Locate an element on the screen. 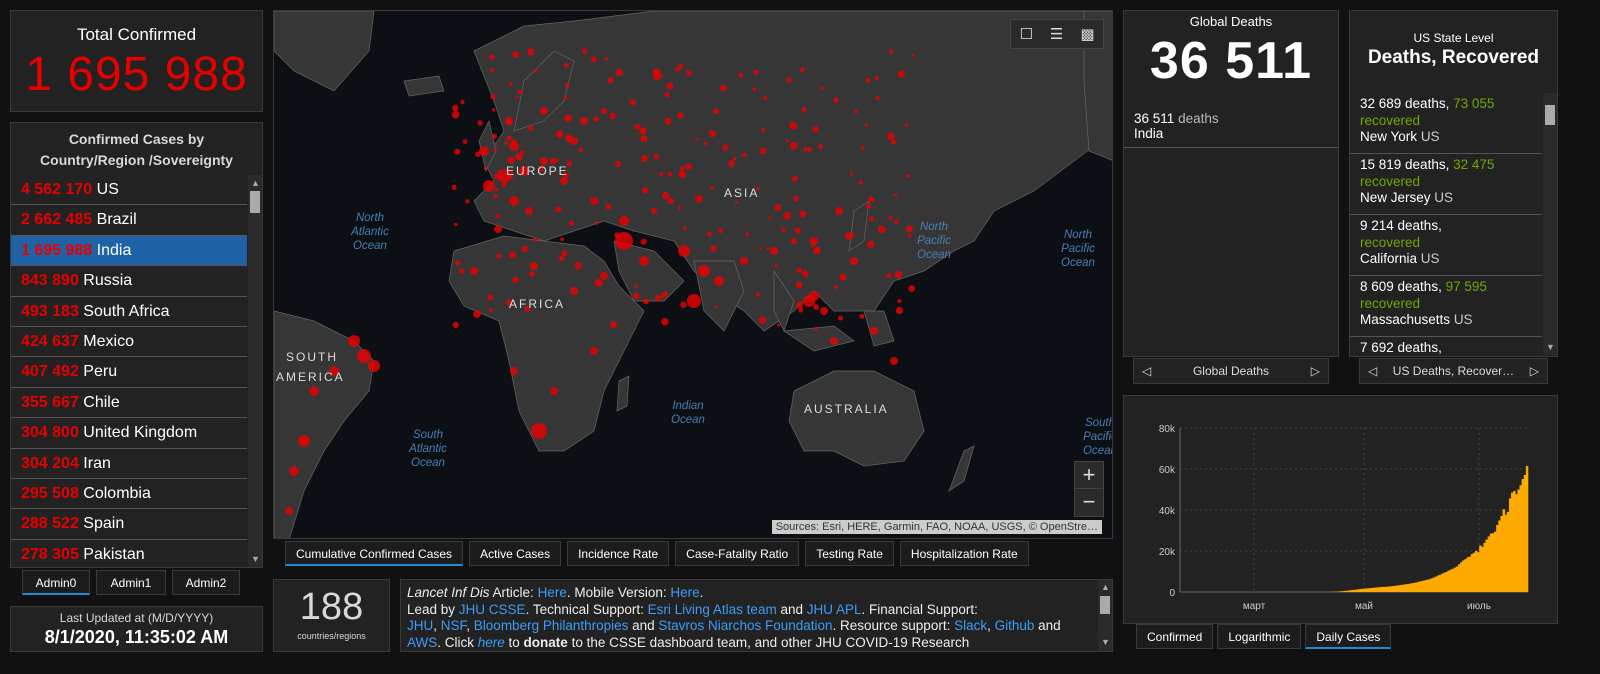 The image size is (1600, 674). list-item: 288 522 Spain is located at coordinates (129, 524).